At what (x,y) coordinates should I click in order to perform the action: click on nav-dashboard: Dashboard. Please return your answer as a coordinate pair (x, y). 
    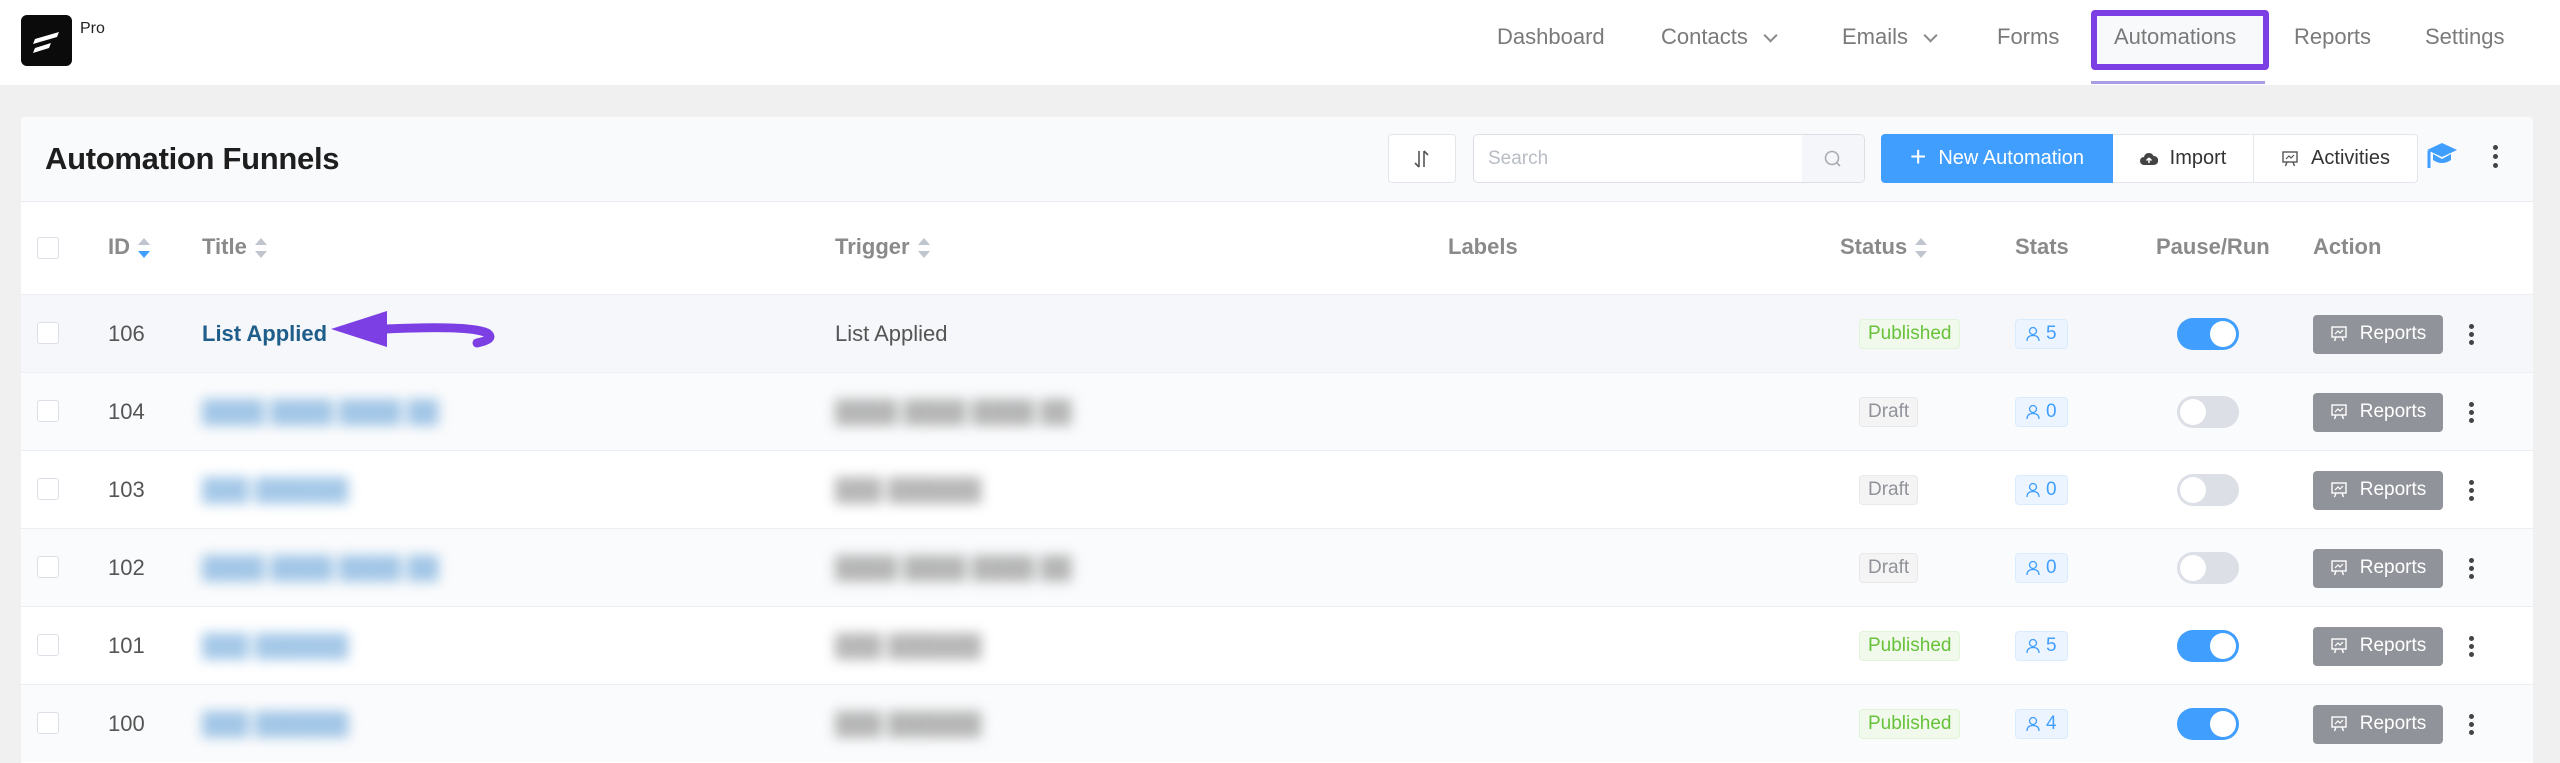
    Looking at the image, I should click on (1551, 37).